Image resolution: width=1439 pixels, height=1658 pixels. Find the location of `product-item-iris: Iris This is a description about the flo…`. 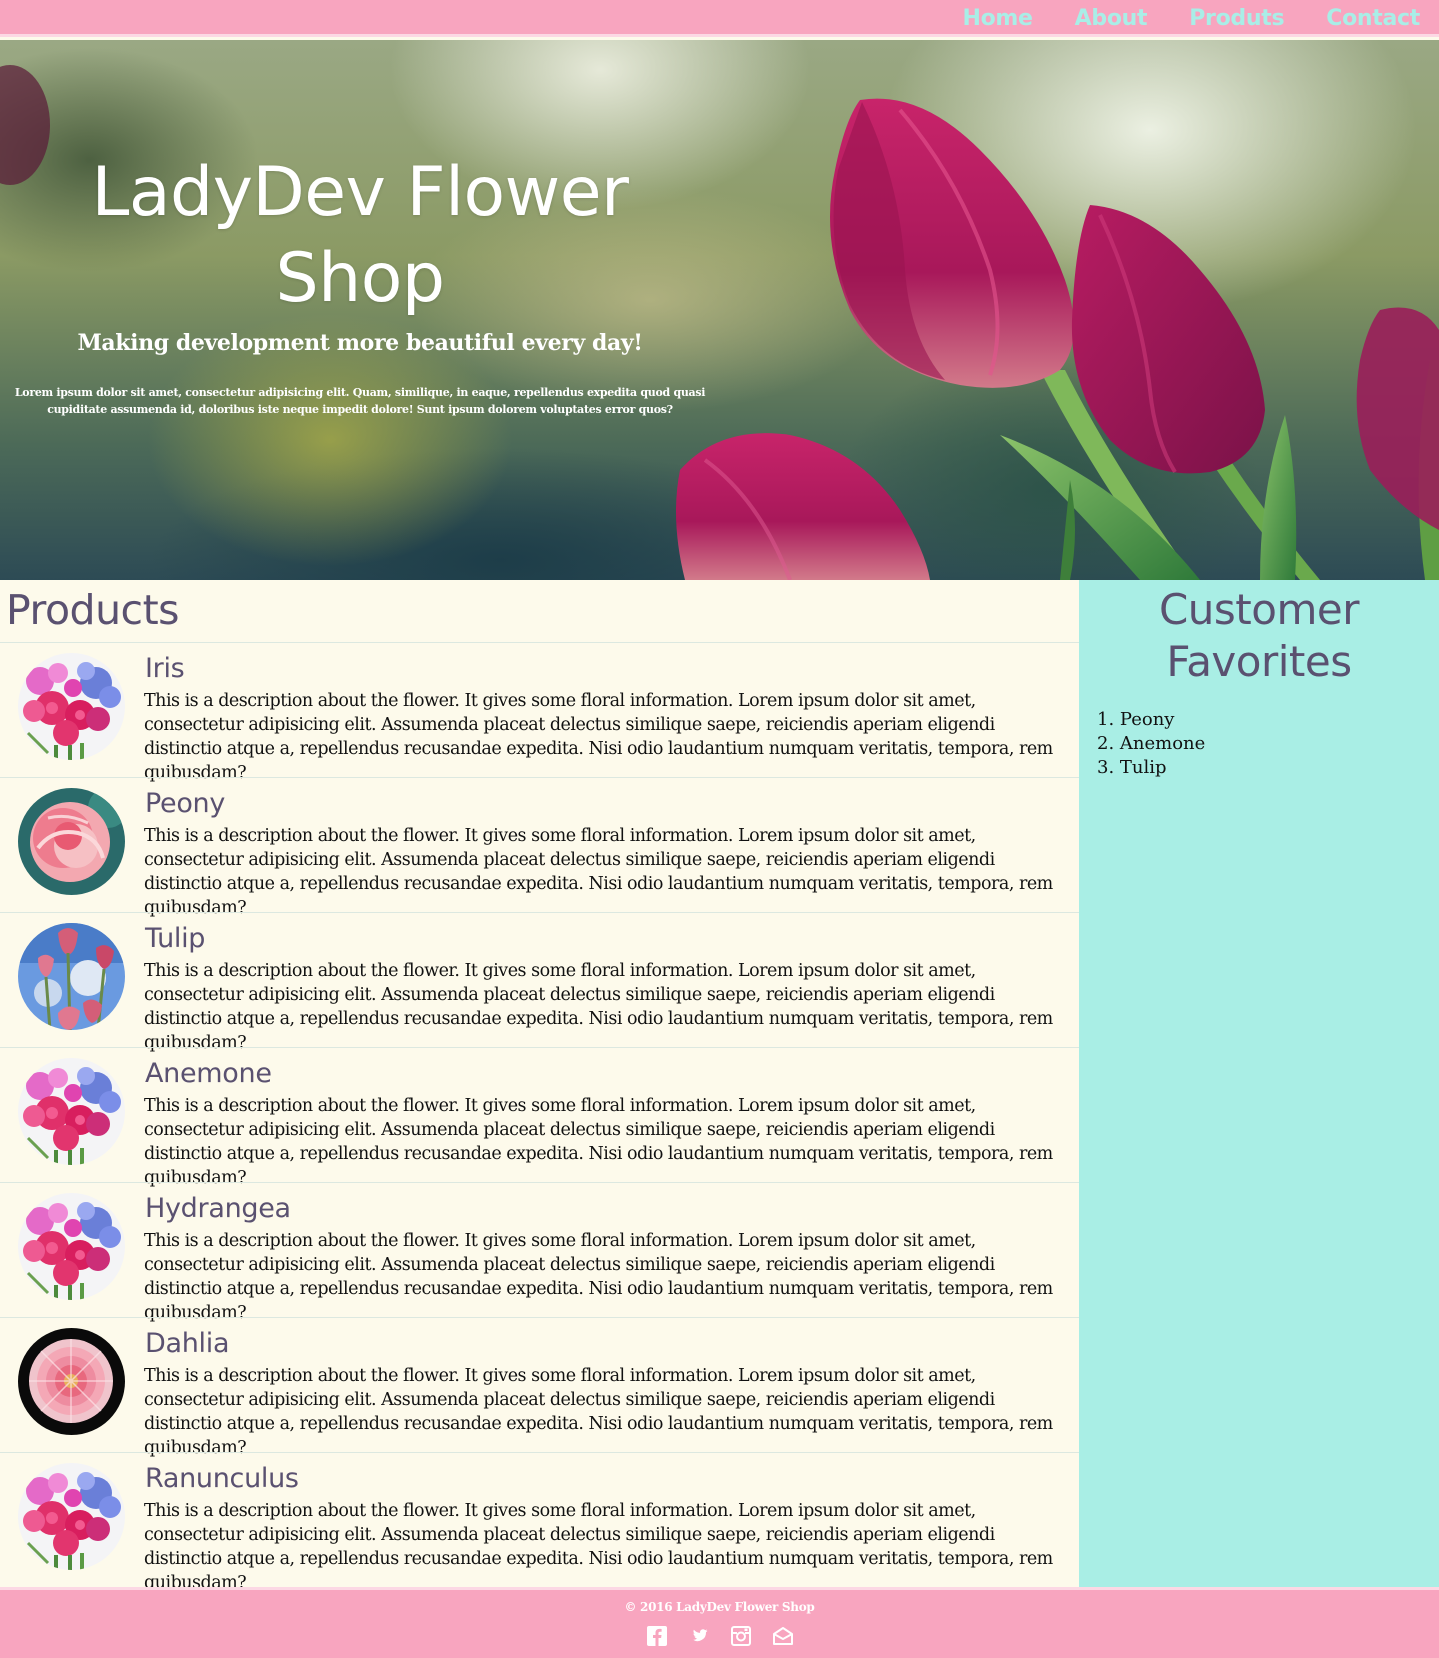

product-item-iris: Iris This is a description about the flo… is located at coordinates (539, 712).